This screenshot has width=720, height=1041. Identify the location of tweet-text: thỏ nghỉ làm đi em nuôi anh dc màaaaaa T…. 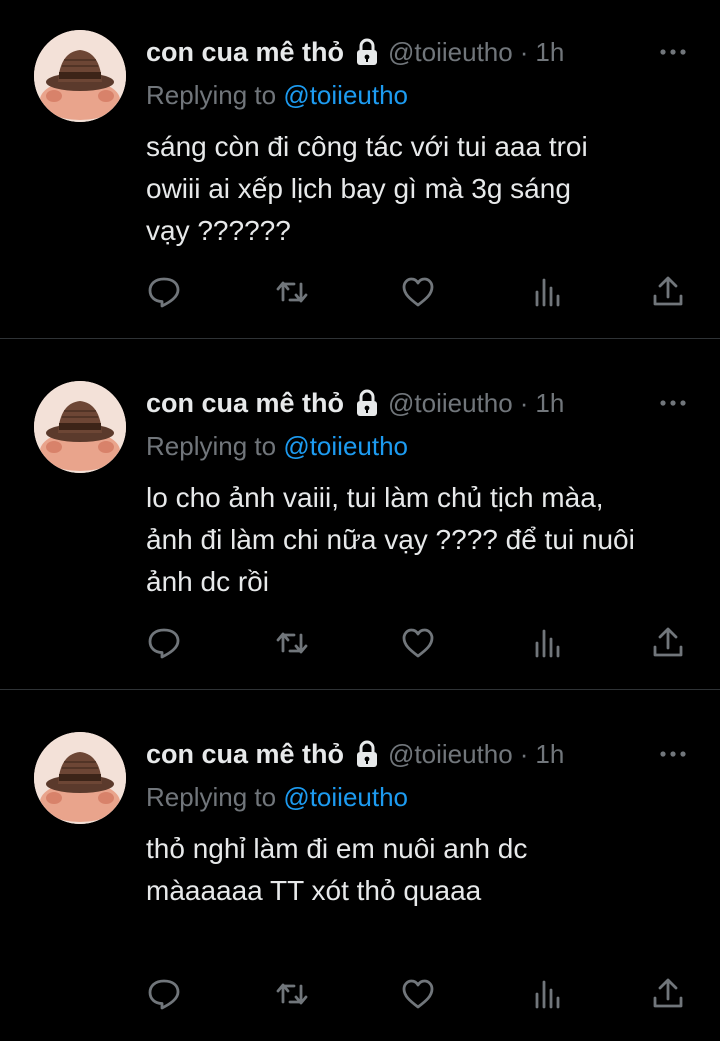
(337, 869).